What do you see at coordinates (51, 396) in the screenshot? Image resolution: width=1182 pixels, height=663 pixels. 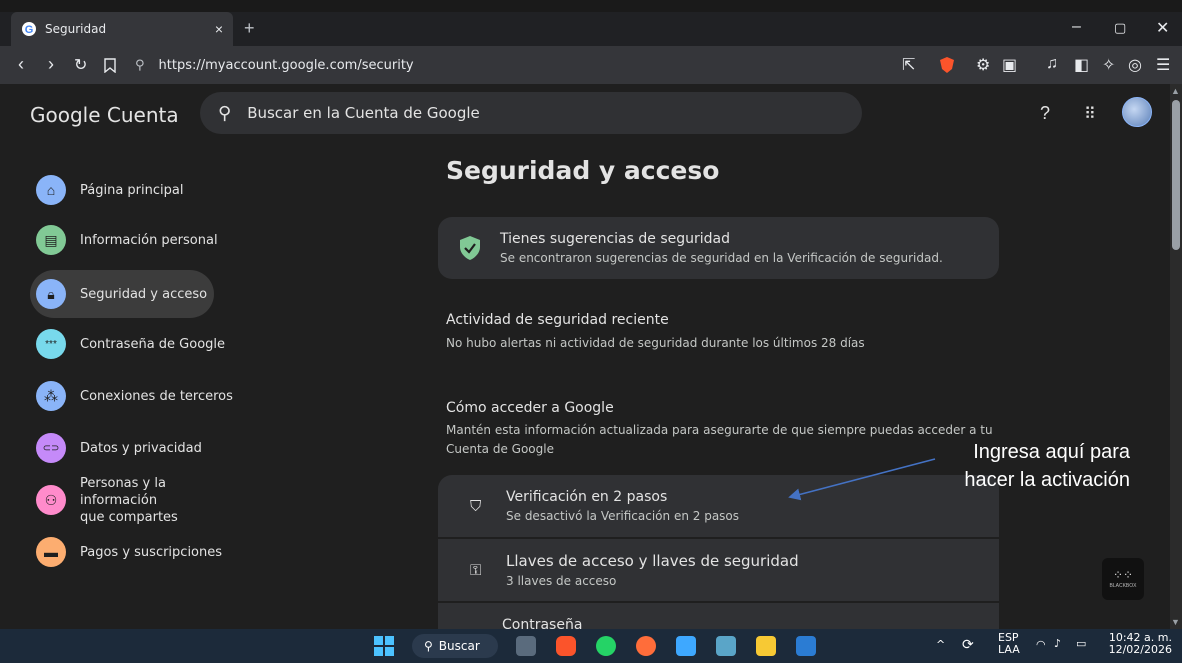 I see `connections-icon: ⁂` at bounding box center [51, 396].